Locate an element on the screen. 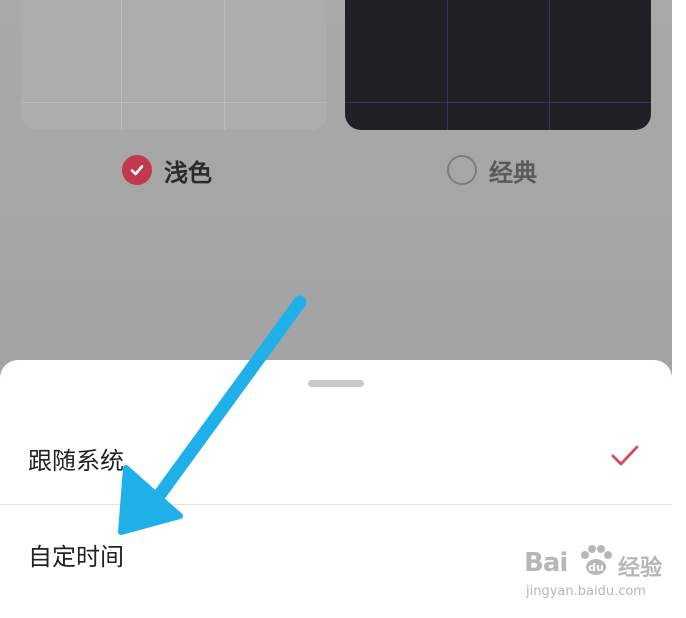  screen-edge is located at coordinates (679, 309).